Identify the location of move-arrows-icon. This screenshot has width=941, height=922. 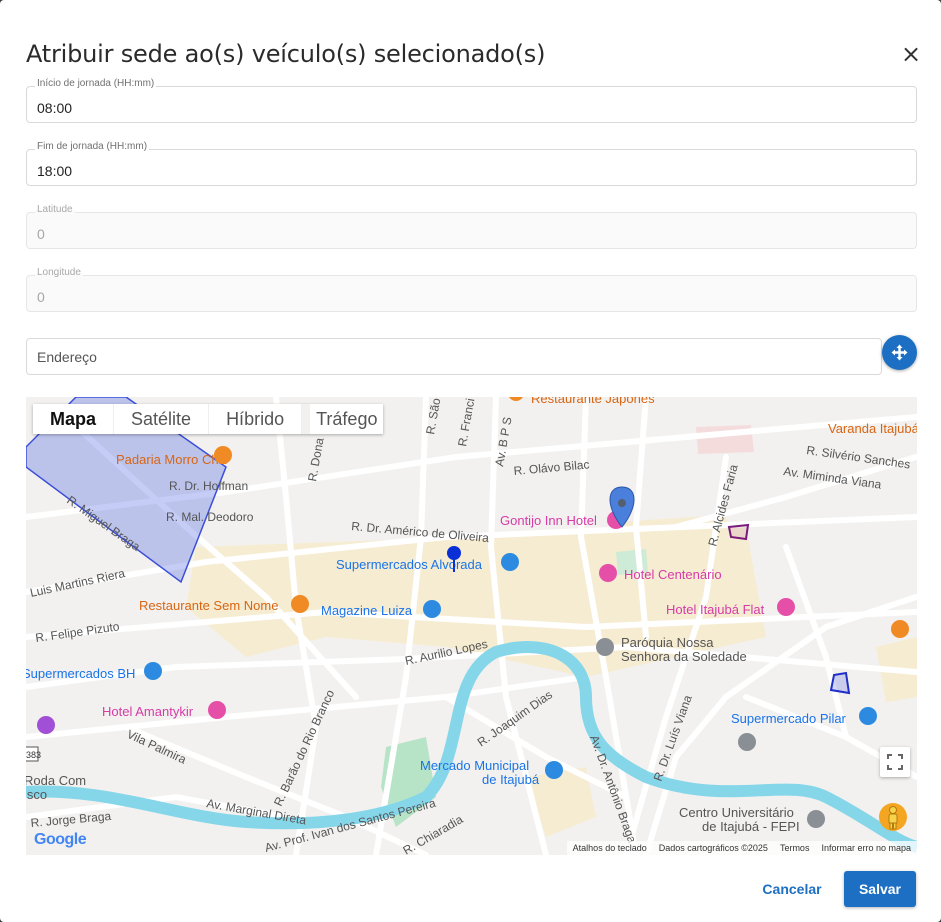
(899, 352).